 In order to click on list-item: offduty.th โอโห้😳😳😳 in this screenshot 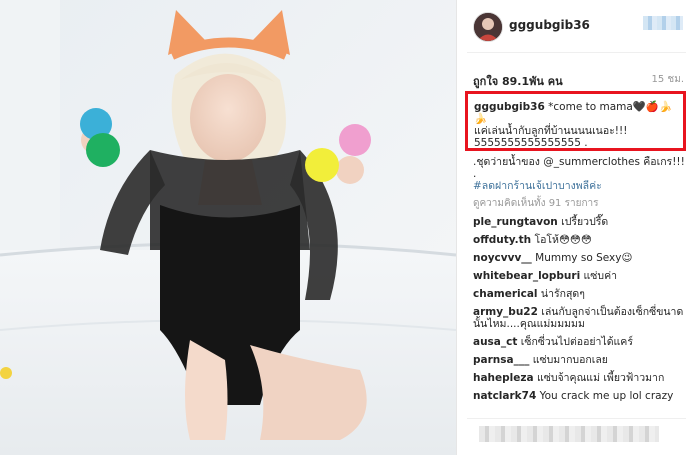, I will do `click(581, 240)`.